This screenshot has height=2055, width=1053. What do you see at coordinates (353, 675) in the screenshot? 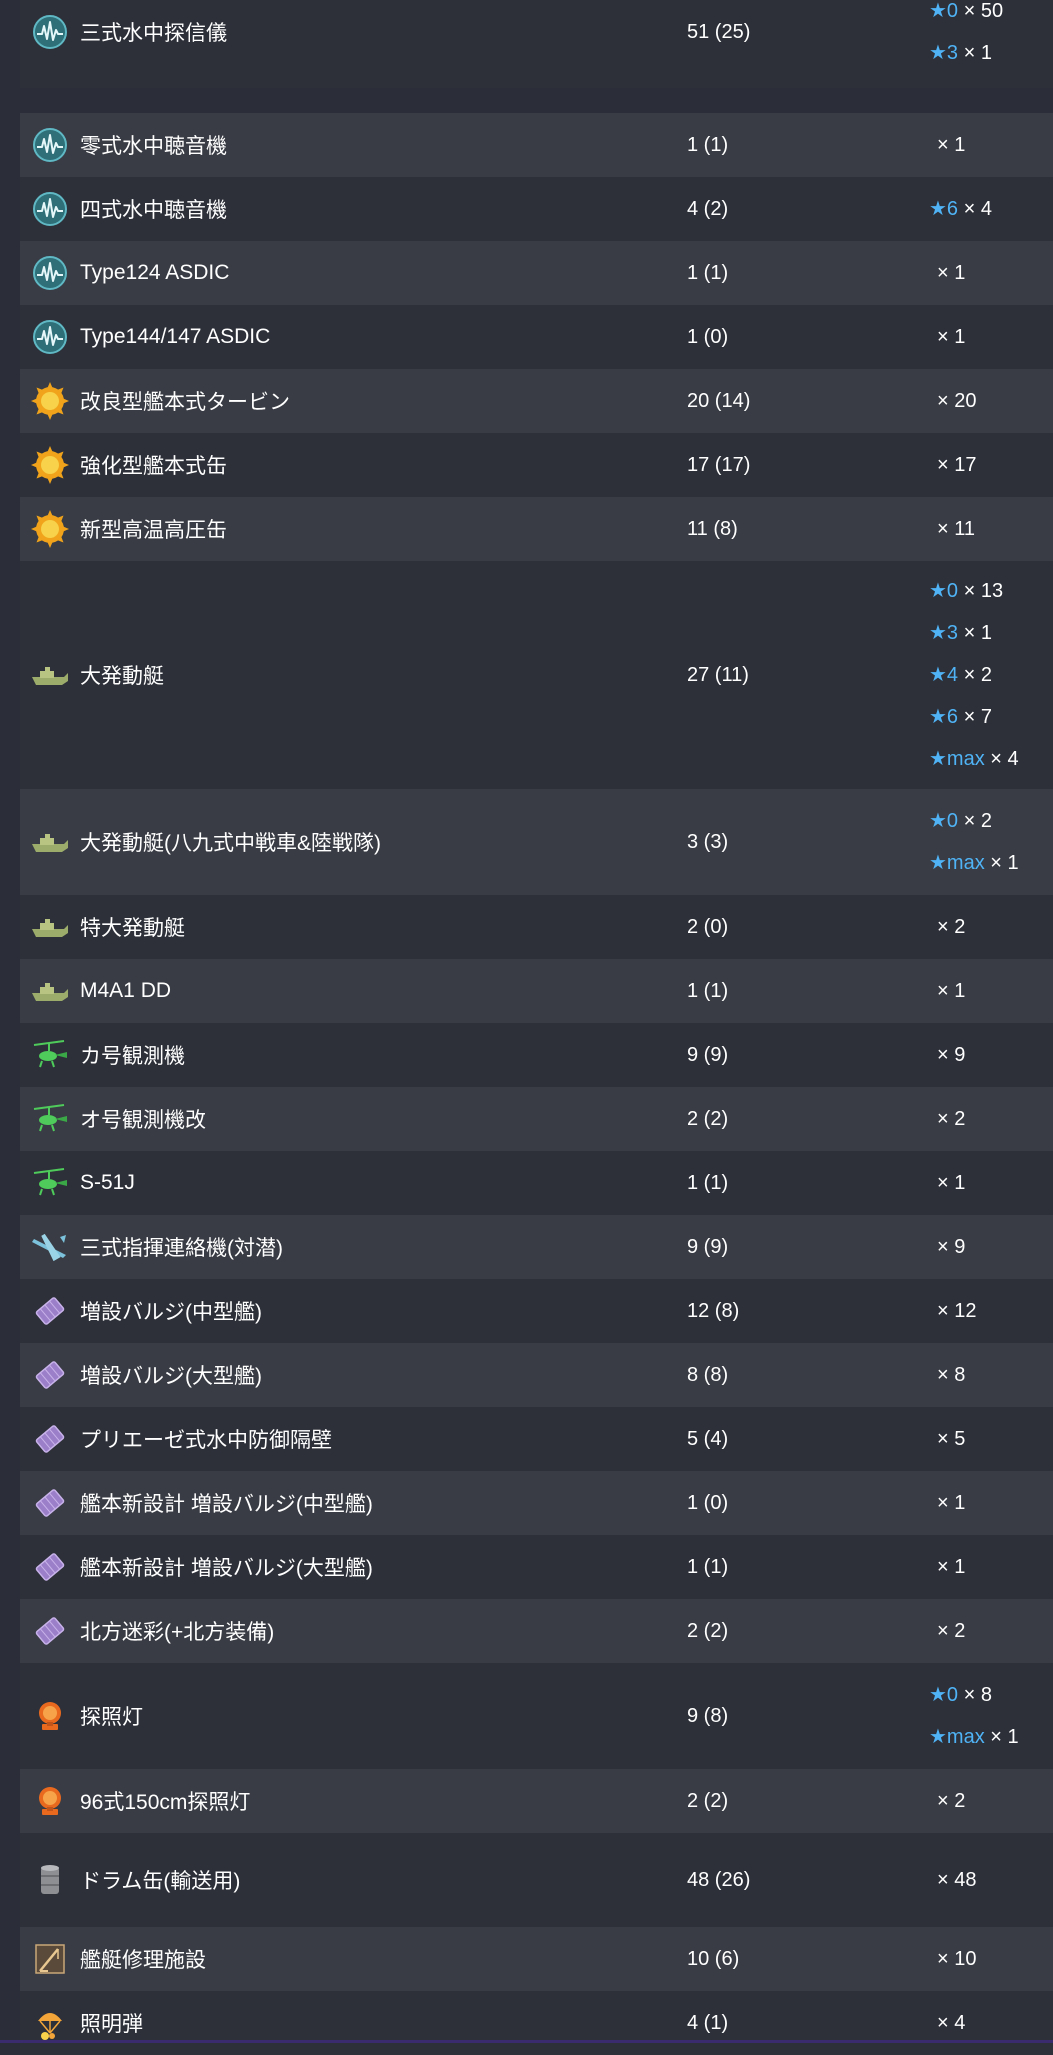
I see `equipment-name-cell: 大発動艇` at bounding box center [353, 675].